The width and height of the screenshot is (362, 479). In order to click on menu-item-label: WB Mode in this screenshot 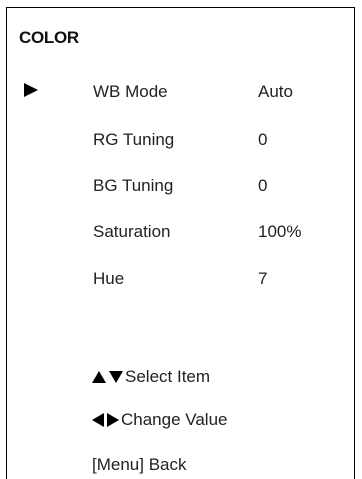, I will do `click(130, 91)`.